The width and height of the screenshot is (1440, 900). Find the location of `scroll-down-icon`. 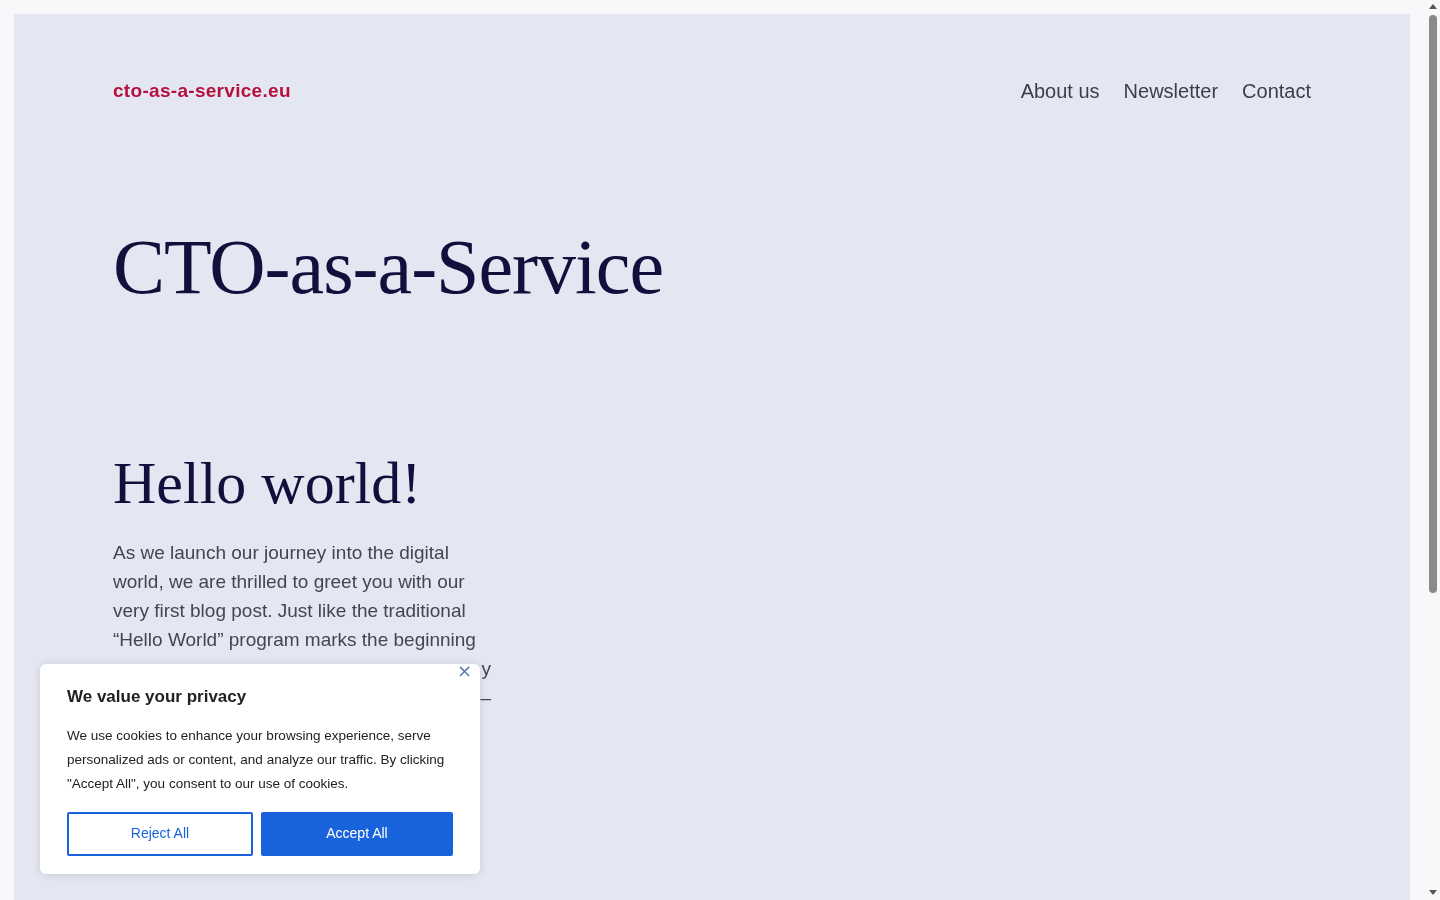

scroll-down-icon is located at coordinates (1433, 892).